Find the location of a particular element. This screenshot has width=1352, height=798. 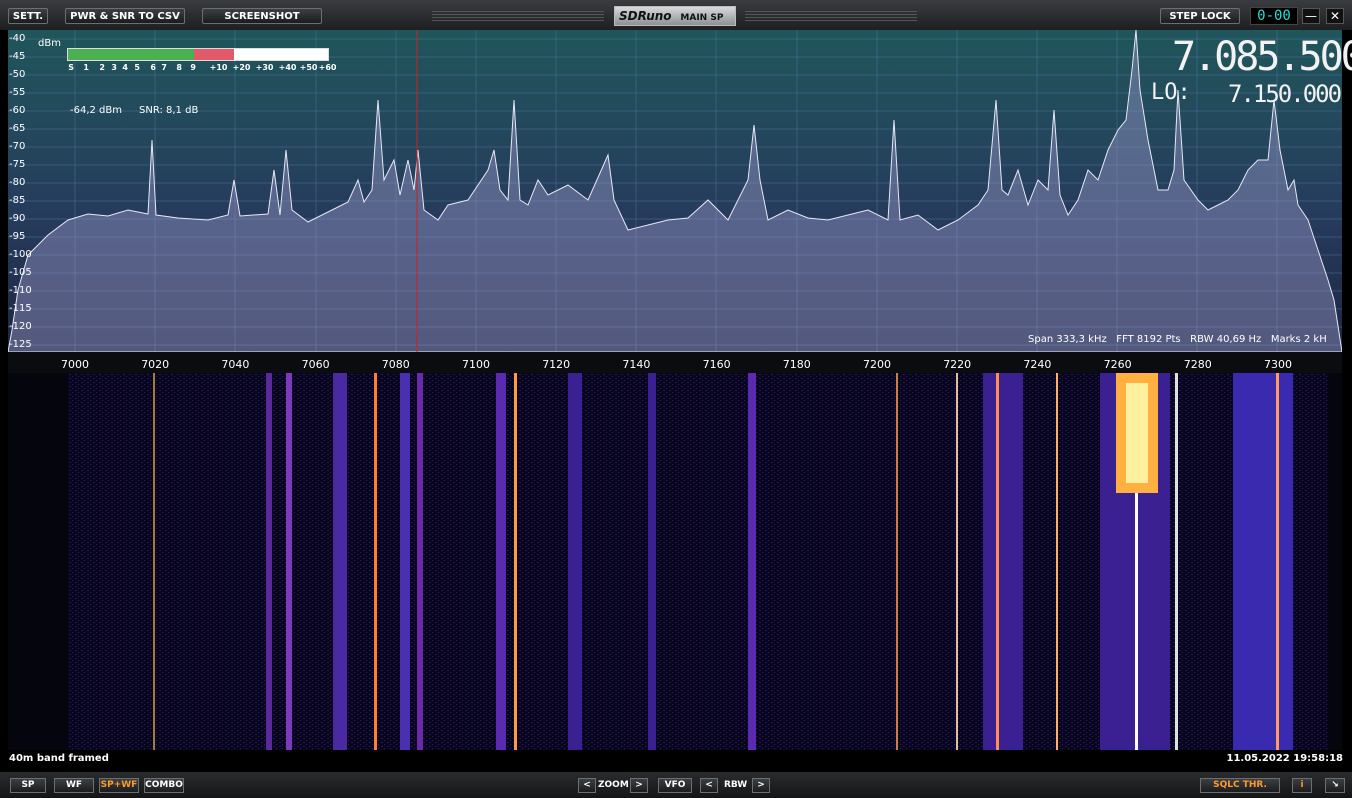

x-tick-label: 7160 is located at coordinates (716, 364).